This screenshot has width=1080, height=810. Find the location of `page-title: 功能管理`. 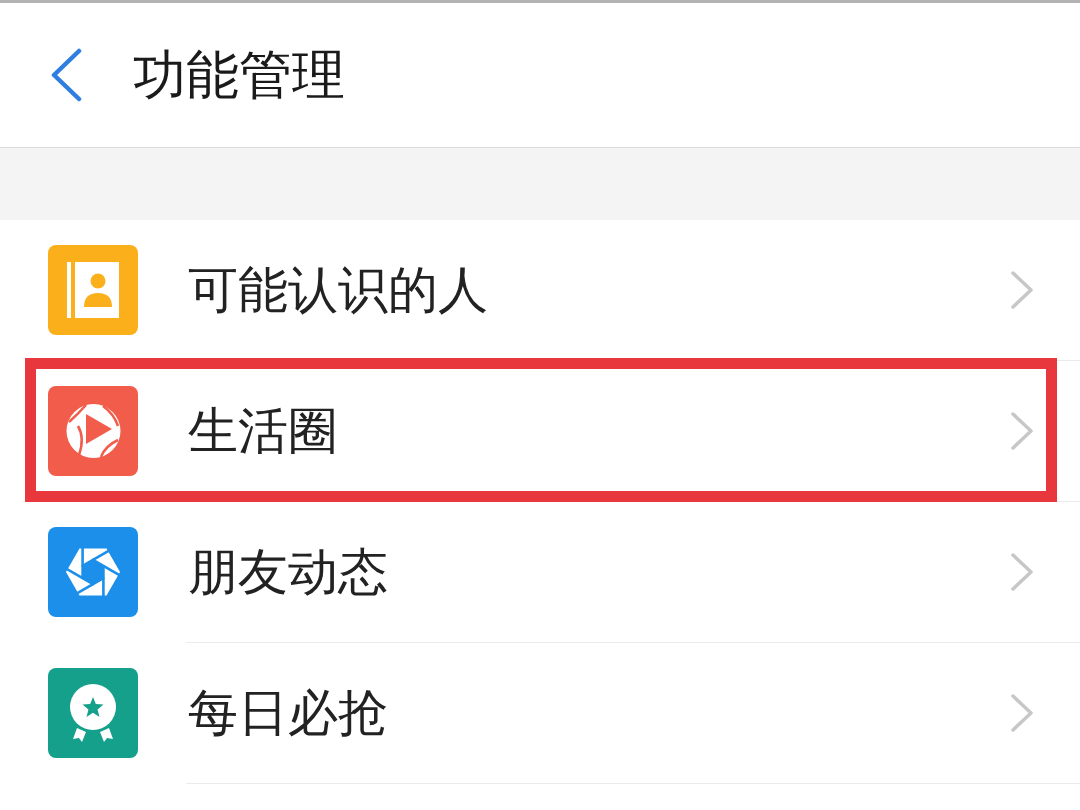

page-title: 功能管理 is located at coordinates (239, 75).